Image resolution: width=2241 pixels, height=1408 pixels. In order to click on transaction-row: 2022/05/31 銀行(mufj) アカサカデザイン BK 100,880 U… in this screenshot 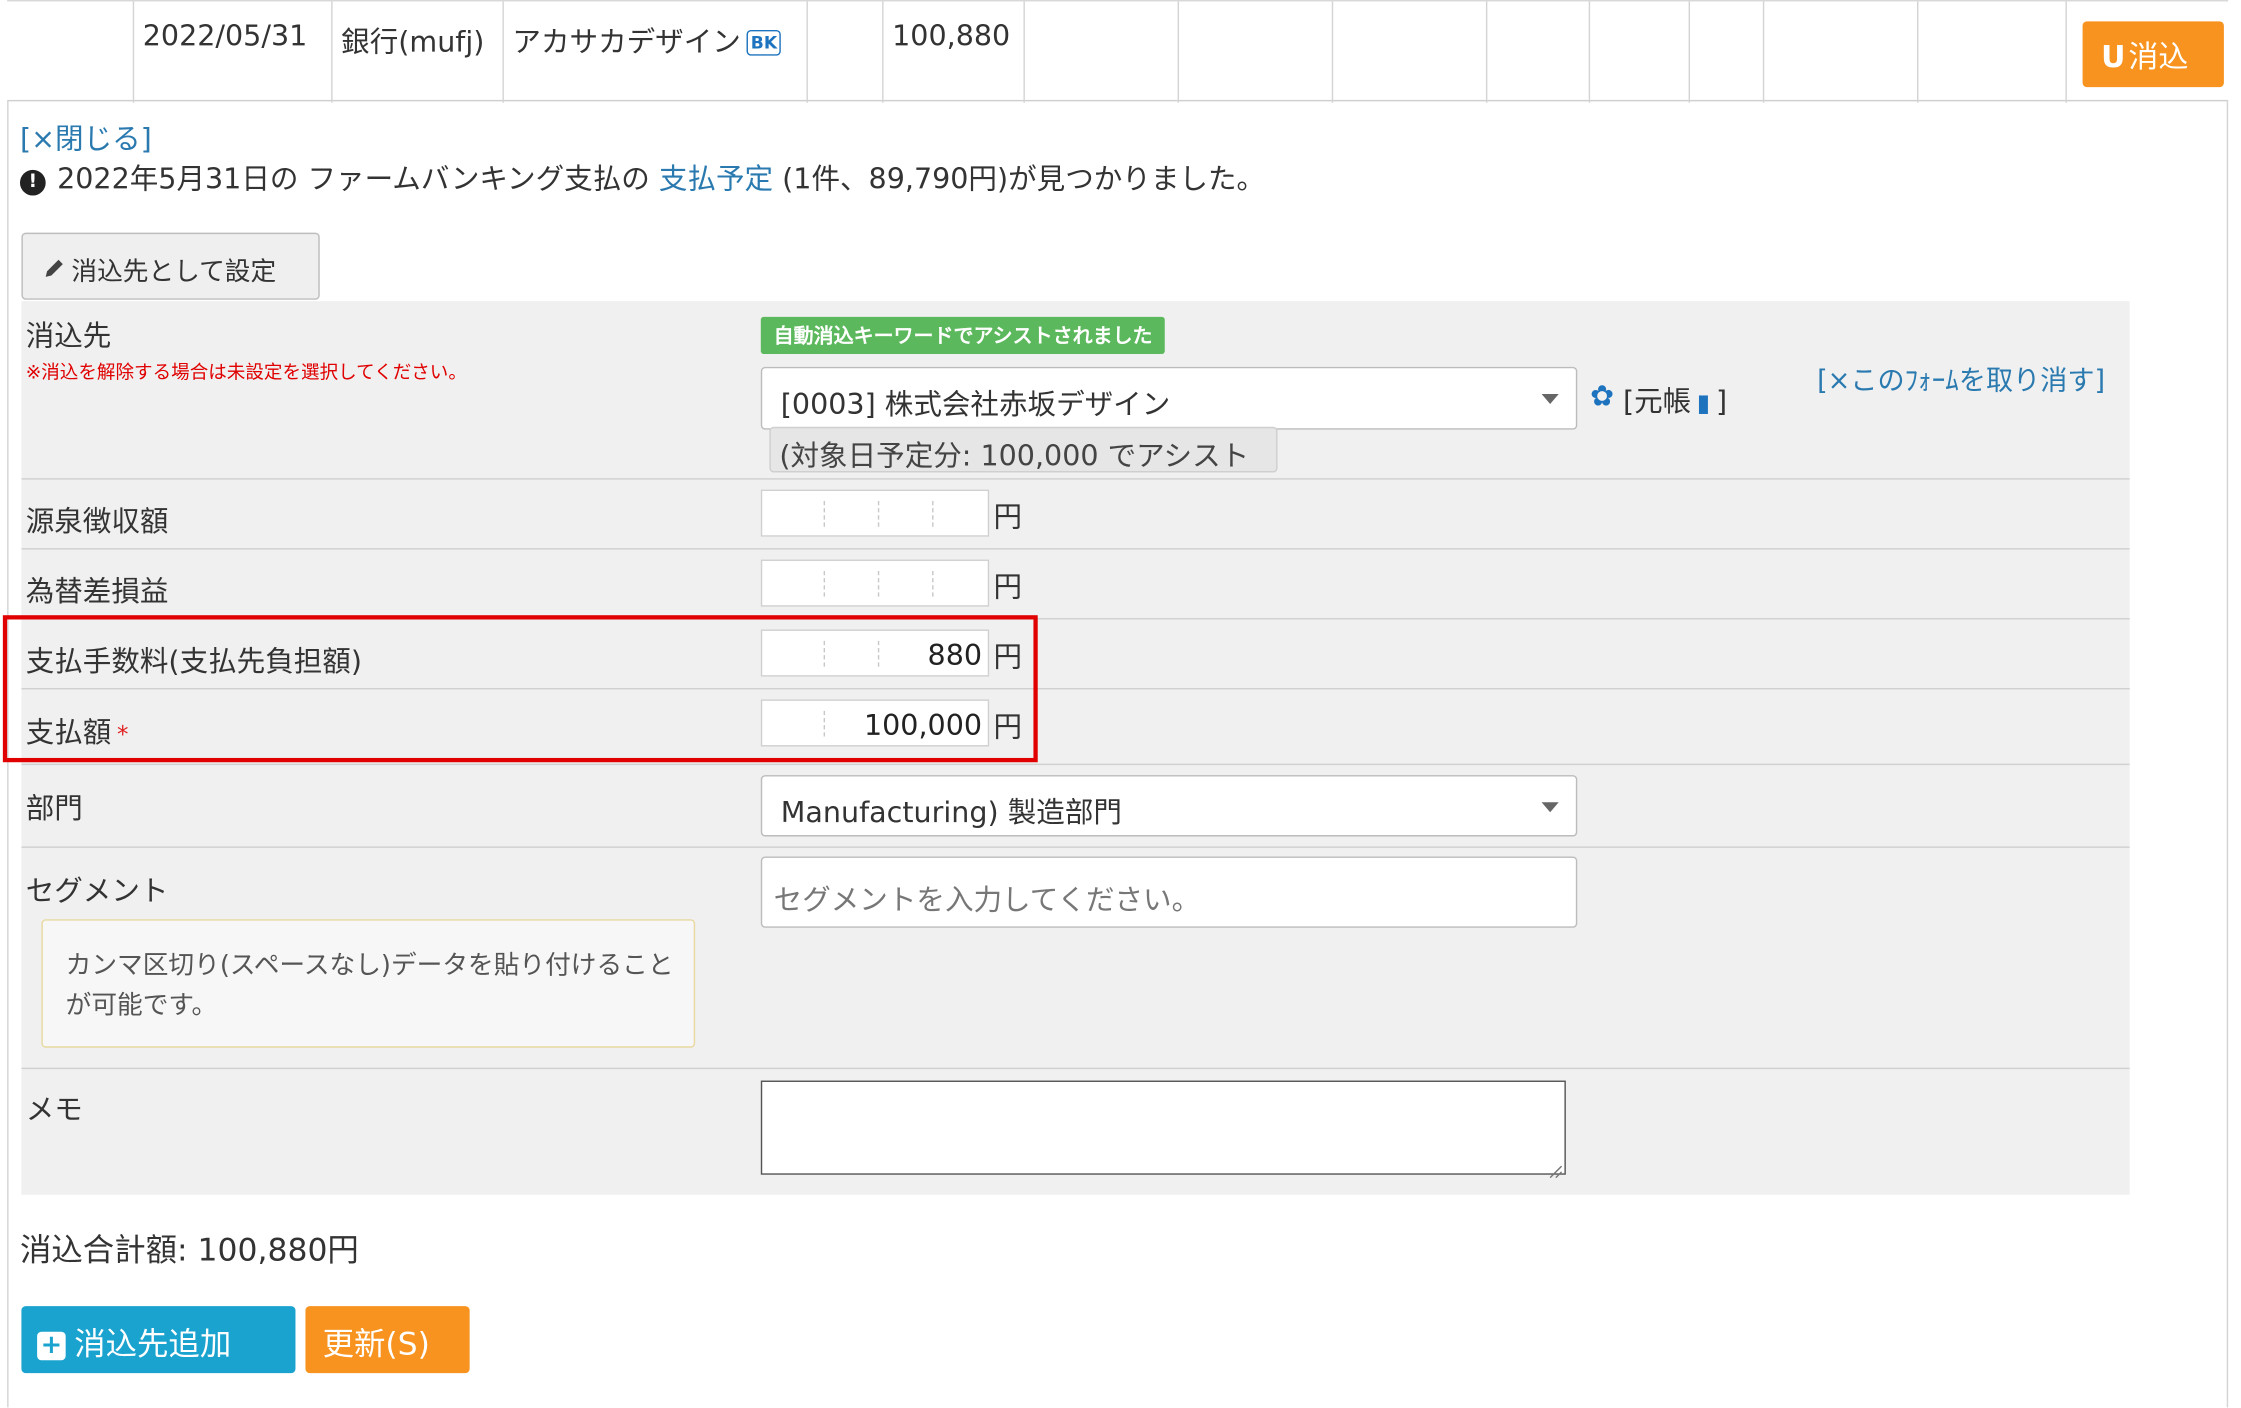, I will do `click(1118, 51)`.